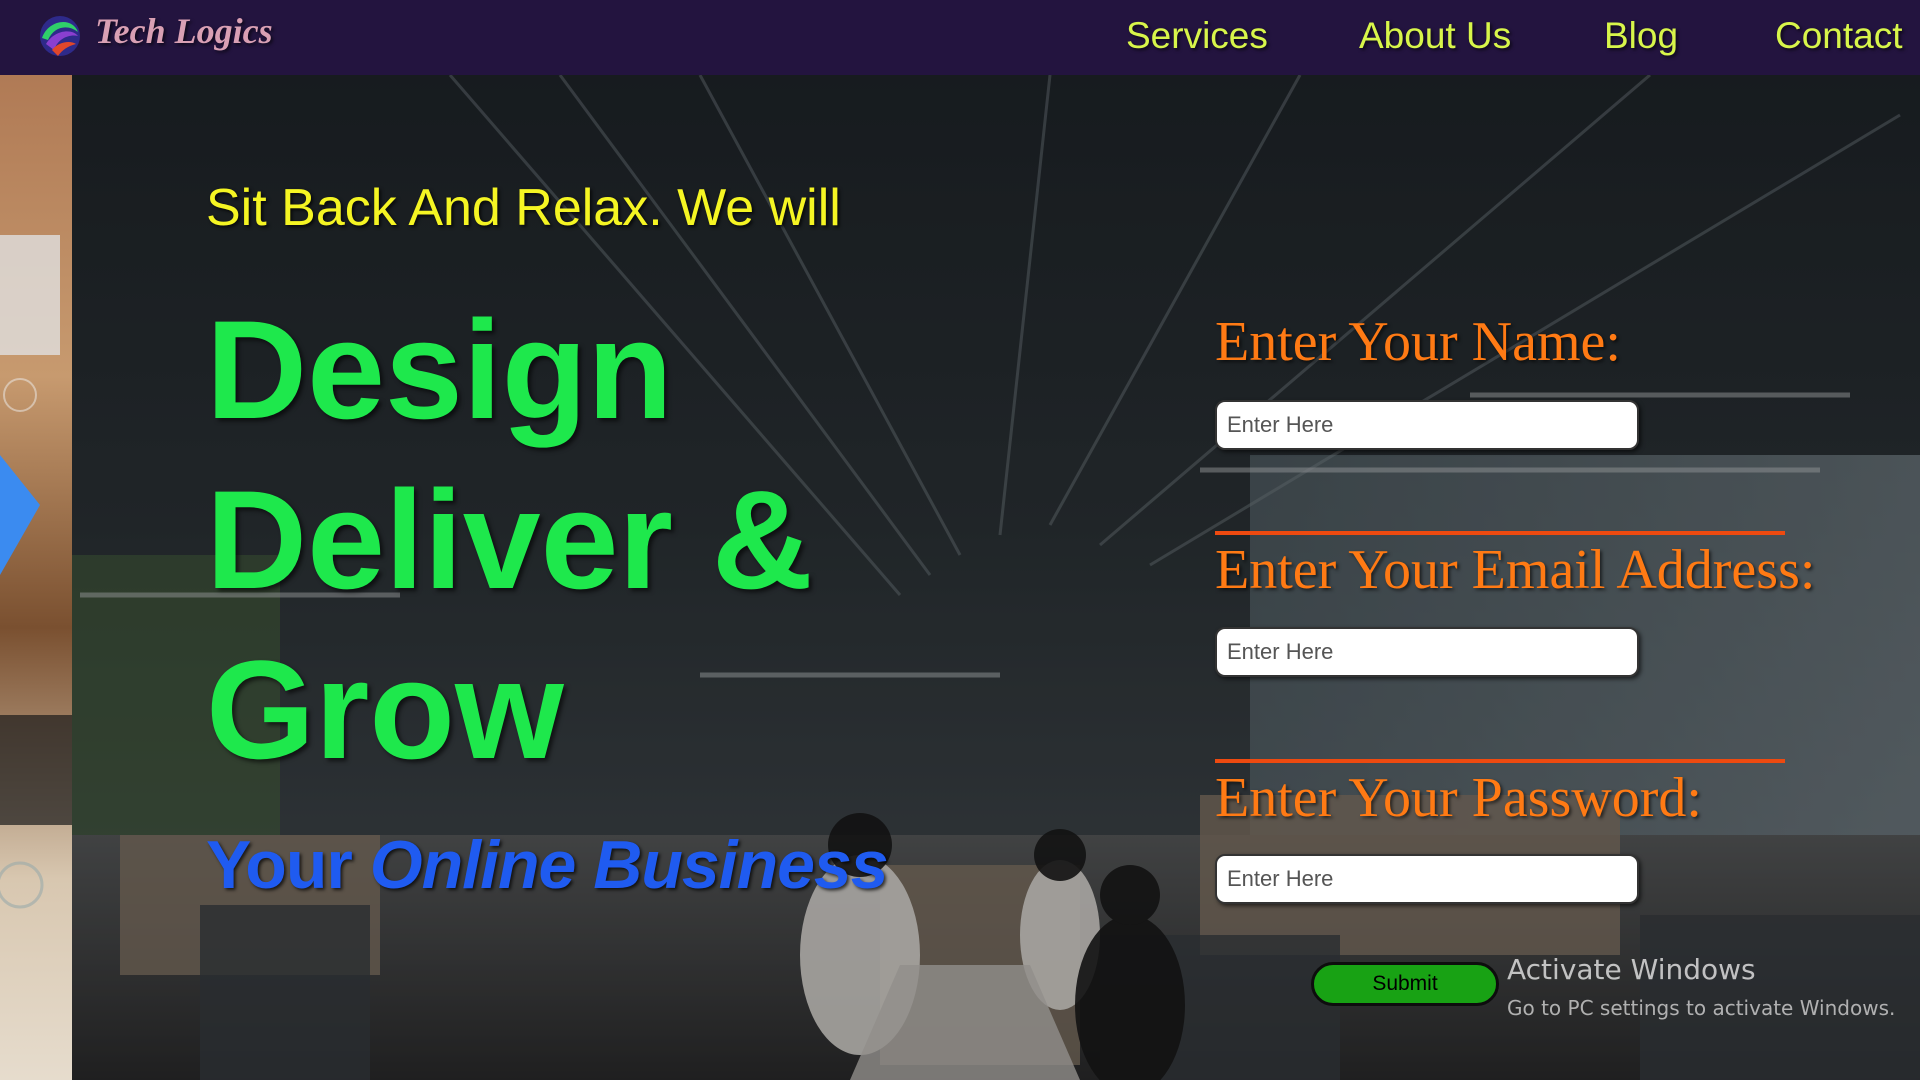 Image resolution: width=1920 pixels, height=1080 pixels. What do you see at coordinates (1631, 969) in the screenshot?
I see `activate-windows-title: Activate Windows` at bounding box center [1631, 969].